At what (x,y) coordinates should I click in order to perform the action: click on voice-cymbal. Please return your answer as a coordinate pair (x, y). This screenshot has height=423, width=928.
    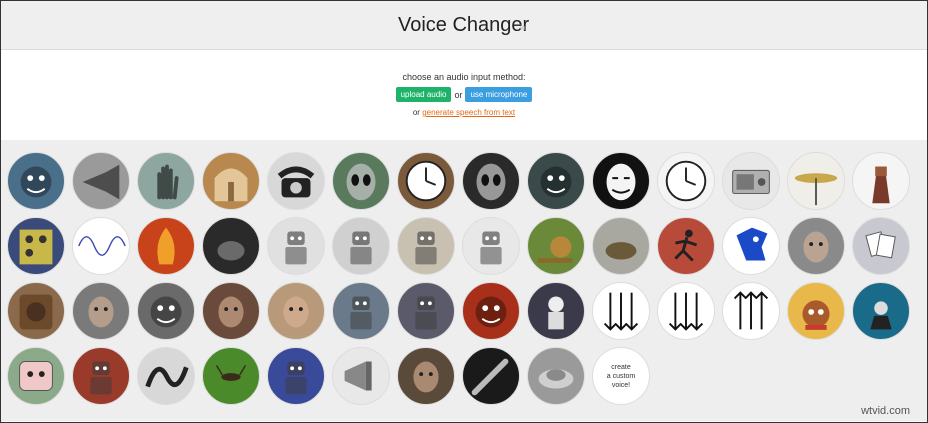
    Looking at the image, I should click on (816, 181).